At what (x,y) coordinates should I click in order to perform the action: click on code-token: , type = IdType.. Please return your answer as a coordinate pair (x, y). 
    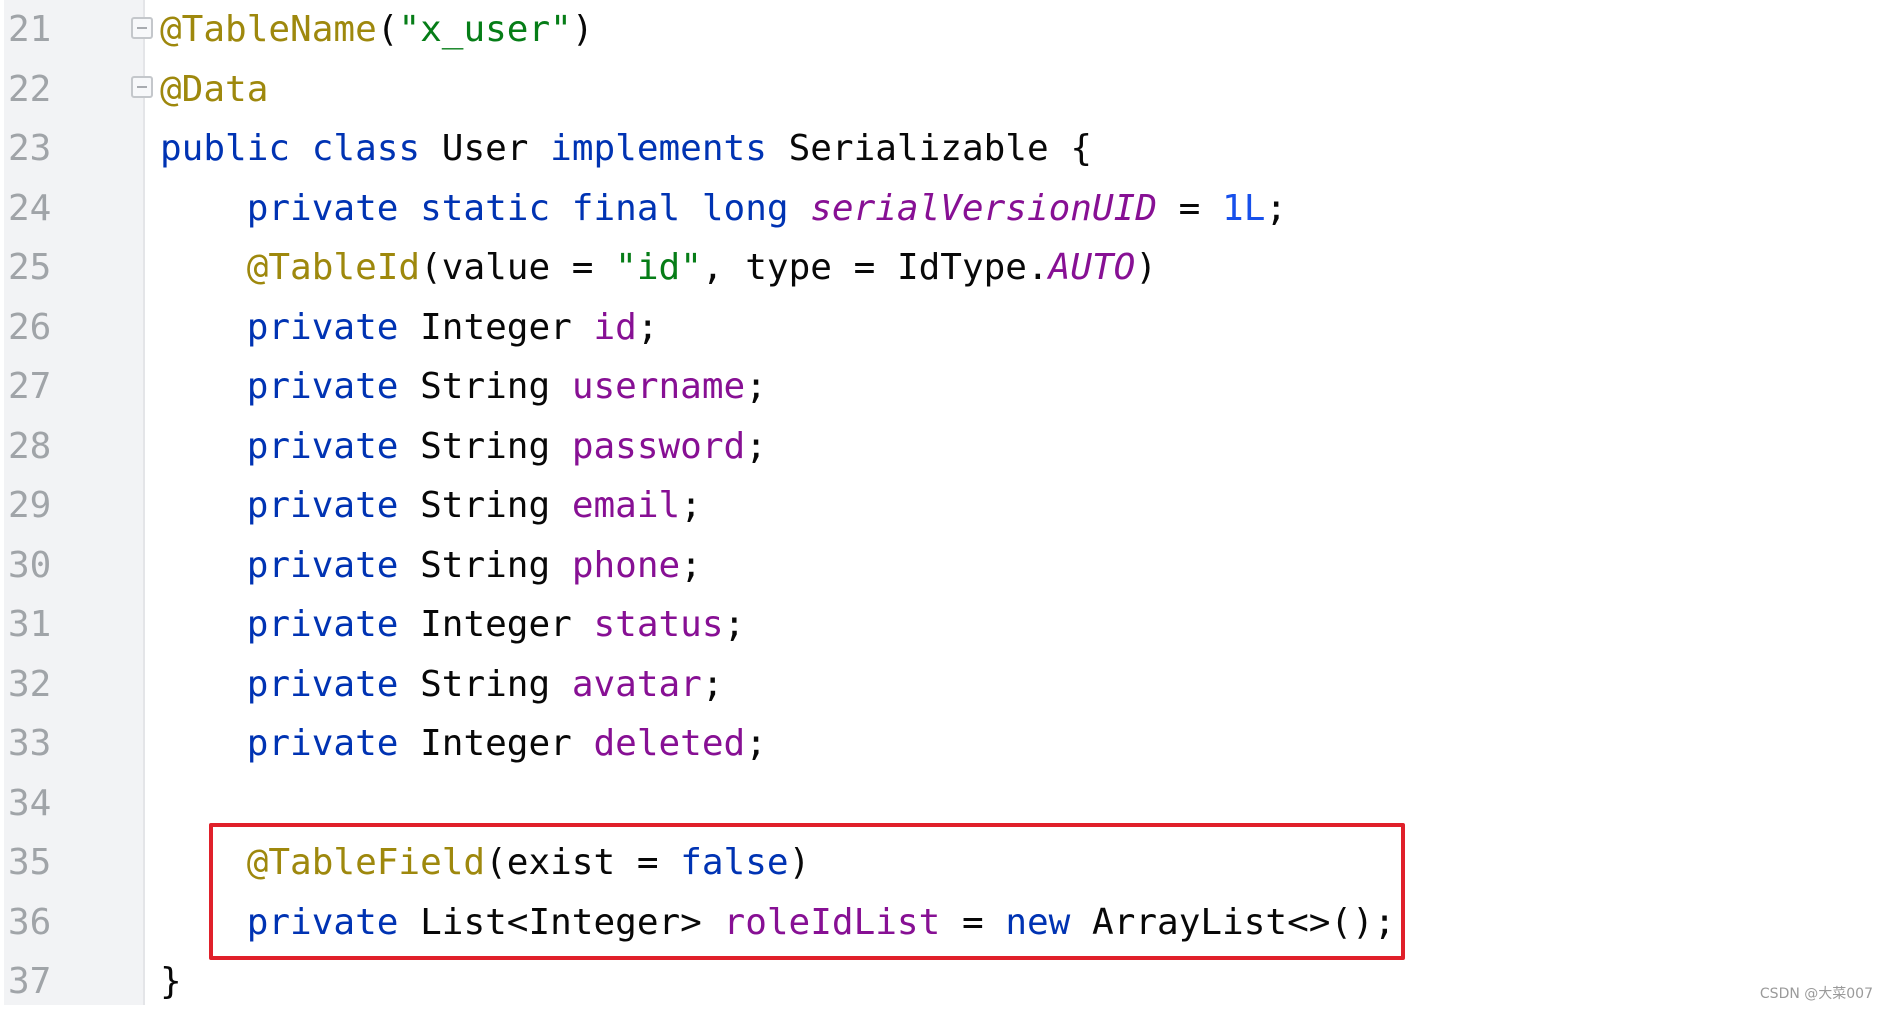
    Looking at the image, I should click on (875, 267).